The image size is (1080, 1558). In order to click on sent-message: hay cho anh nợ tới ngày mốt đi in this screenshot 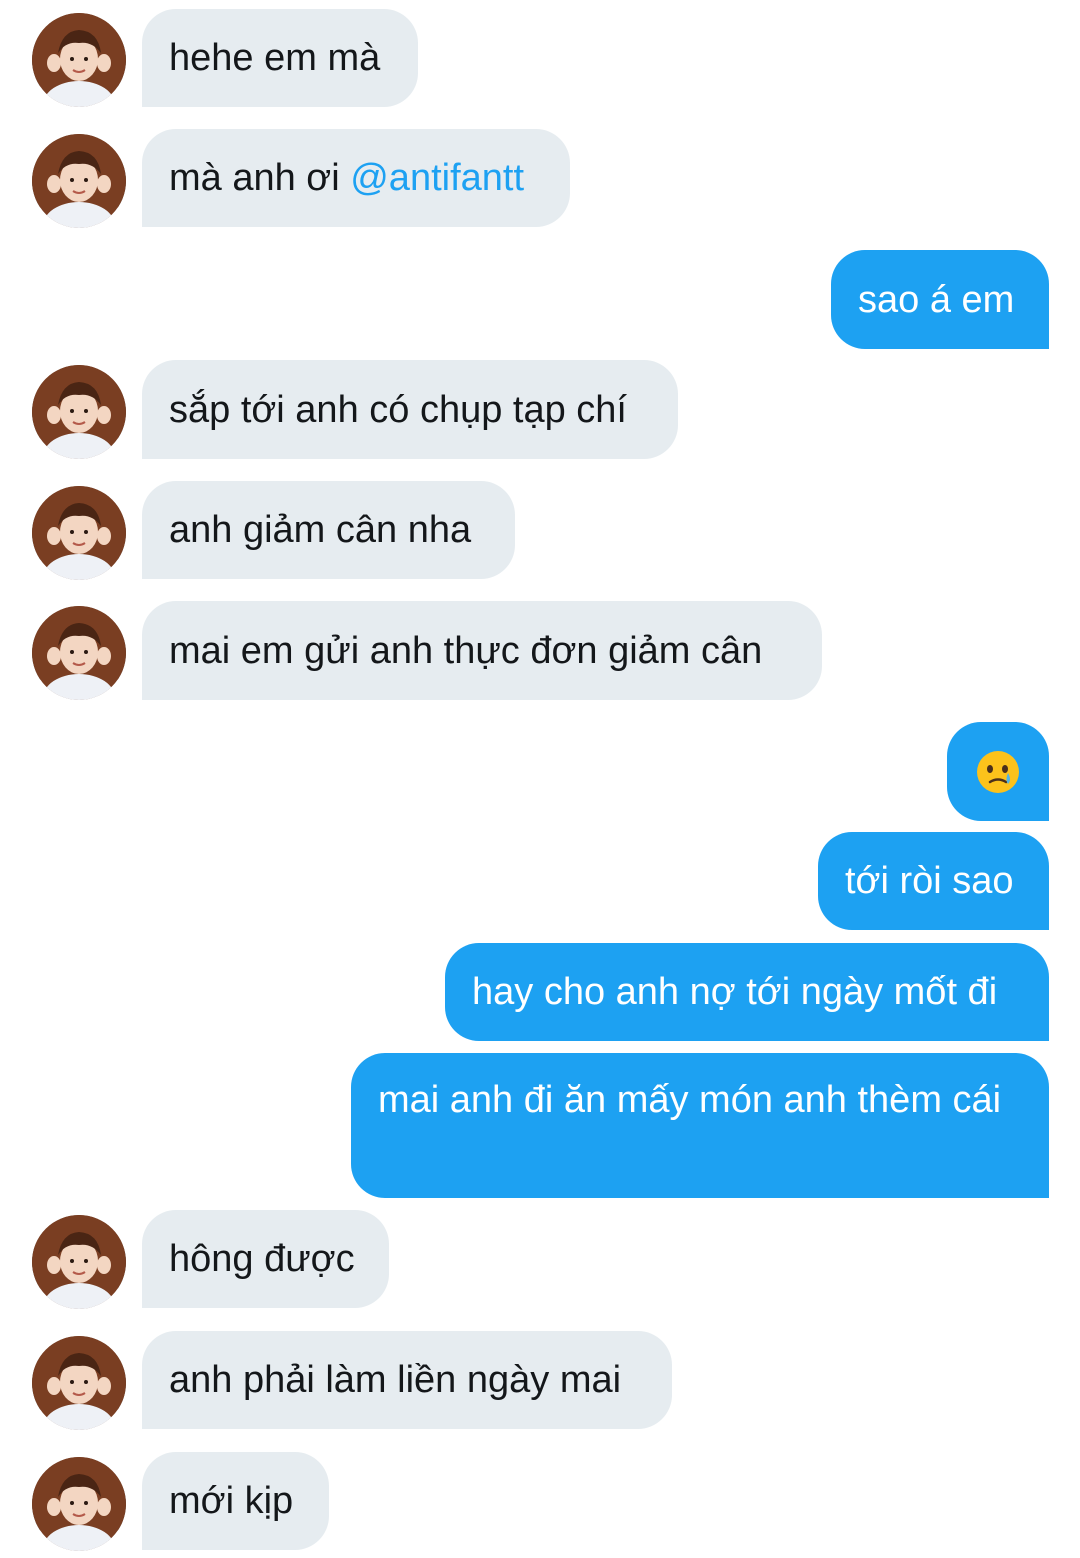, I will do `click(747, 992)`.